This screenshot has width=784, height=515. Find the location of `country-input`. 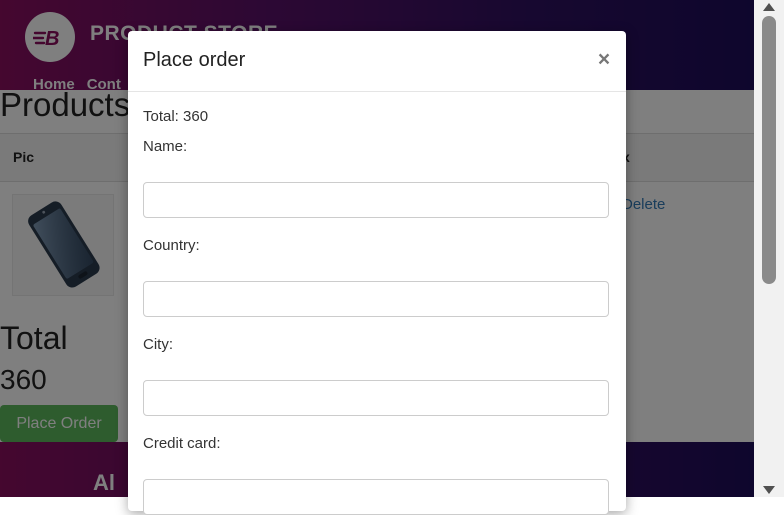

country-input is located at coordinates (376, 299).